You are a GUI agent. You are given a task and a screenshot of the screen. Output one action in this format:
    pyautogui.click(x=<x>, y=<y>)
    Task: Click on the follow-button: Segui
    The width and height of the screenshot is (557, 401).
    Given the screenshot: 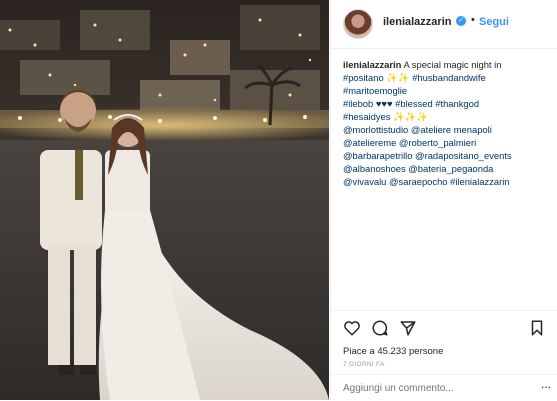 What is the action you would take?
    pyautogui.click(x=494, y=22)
    